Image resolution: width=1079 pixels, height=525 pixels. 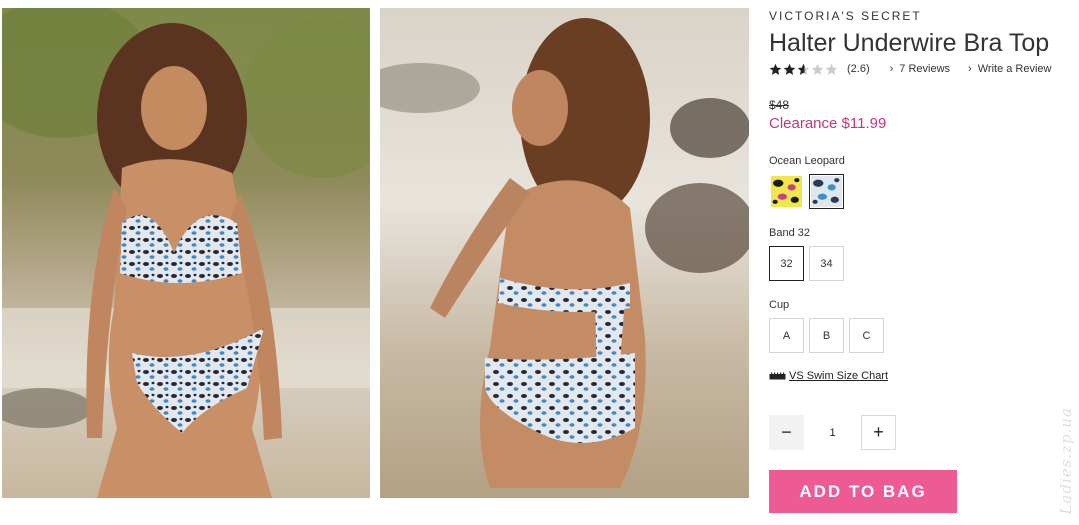 What do you see at coordinates (789, 233) in the screenshot?
I see `band-label: Band 32` at bounding box center [789, 233].